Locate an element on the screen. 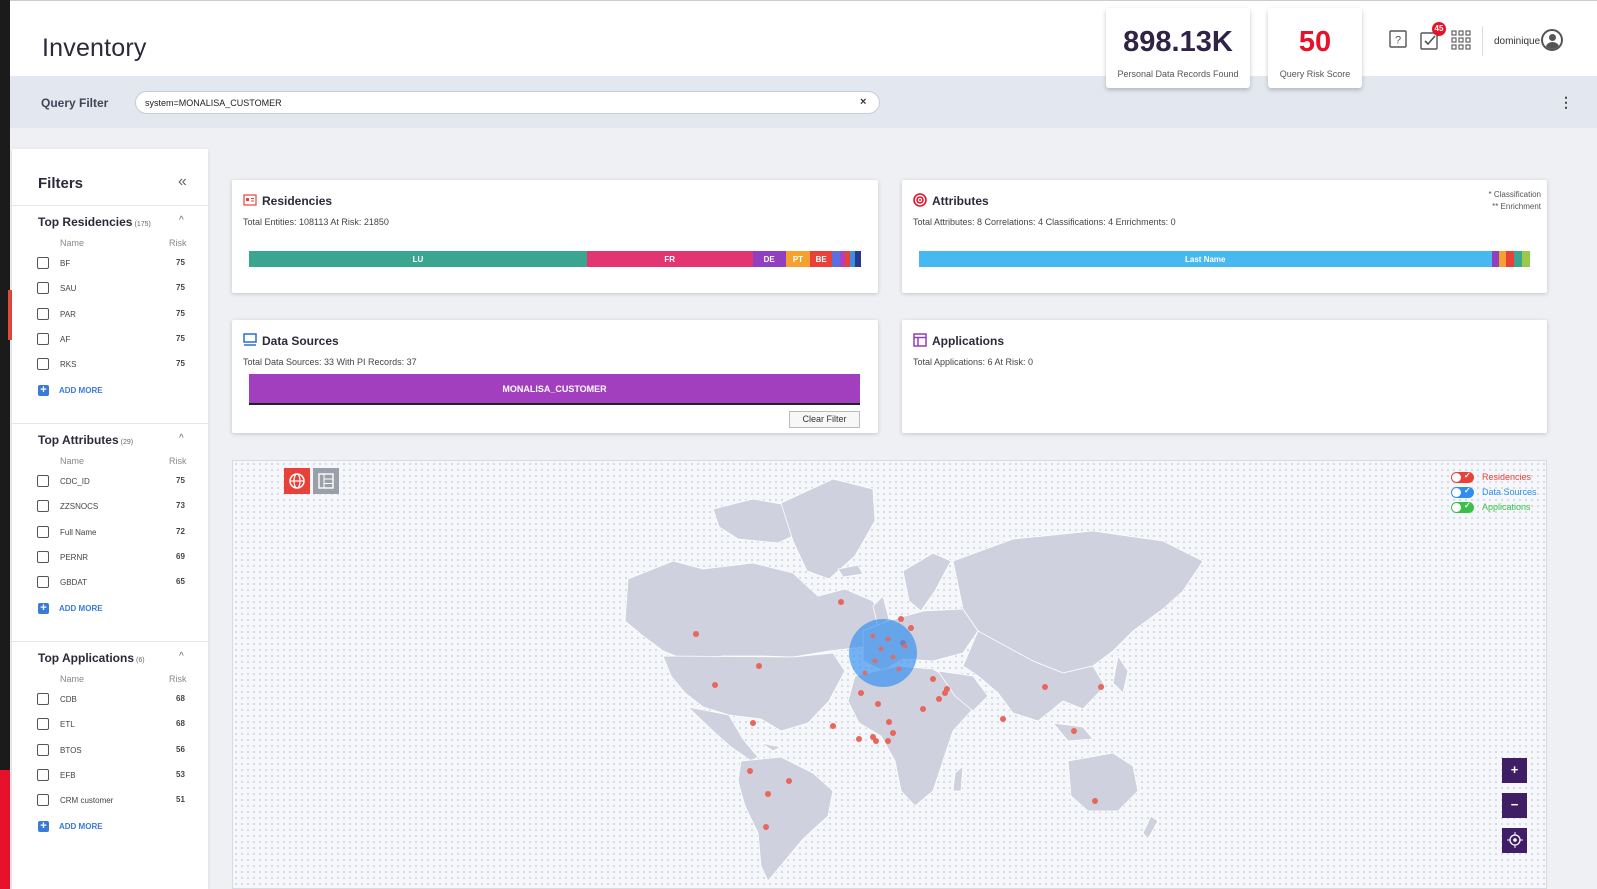 This screenshot has height=889, width=1597. help-icon: ? is located at coordinates (1398, 40).